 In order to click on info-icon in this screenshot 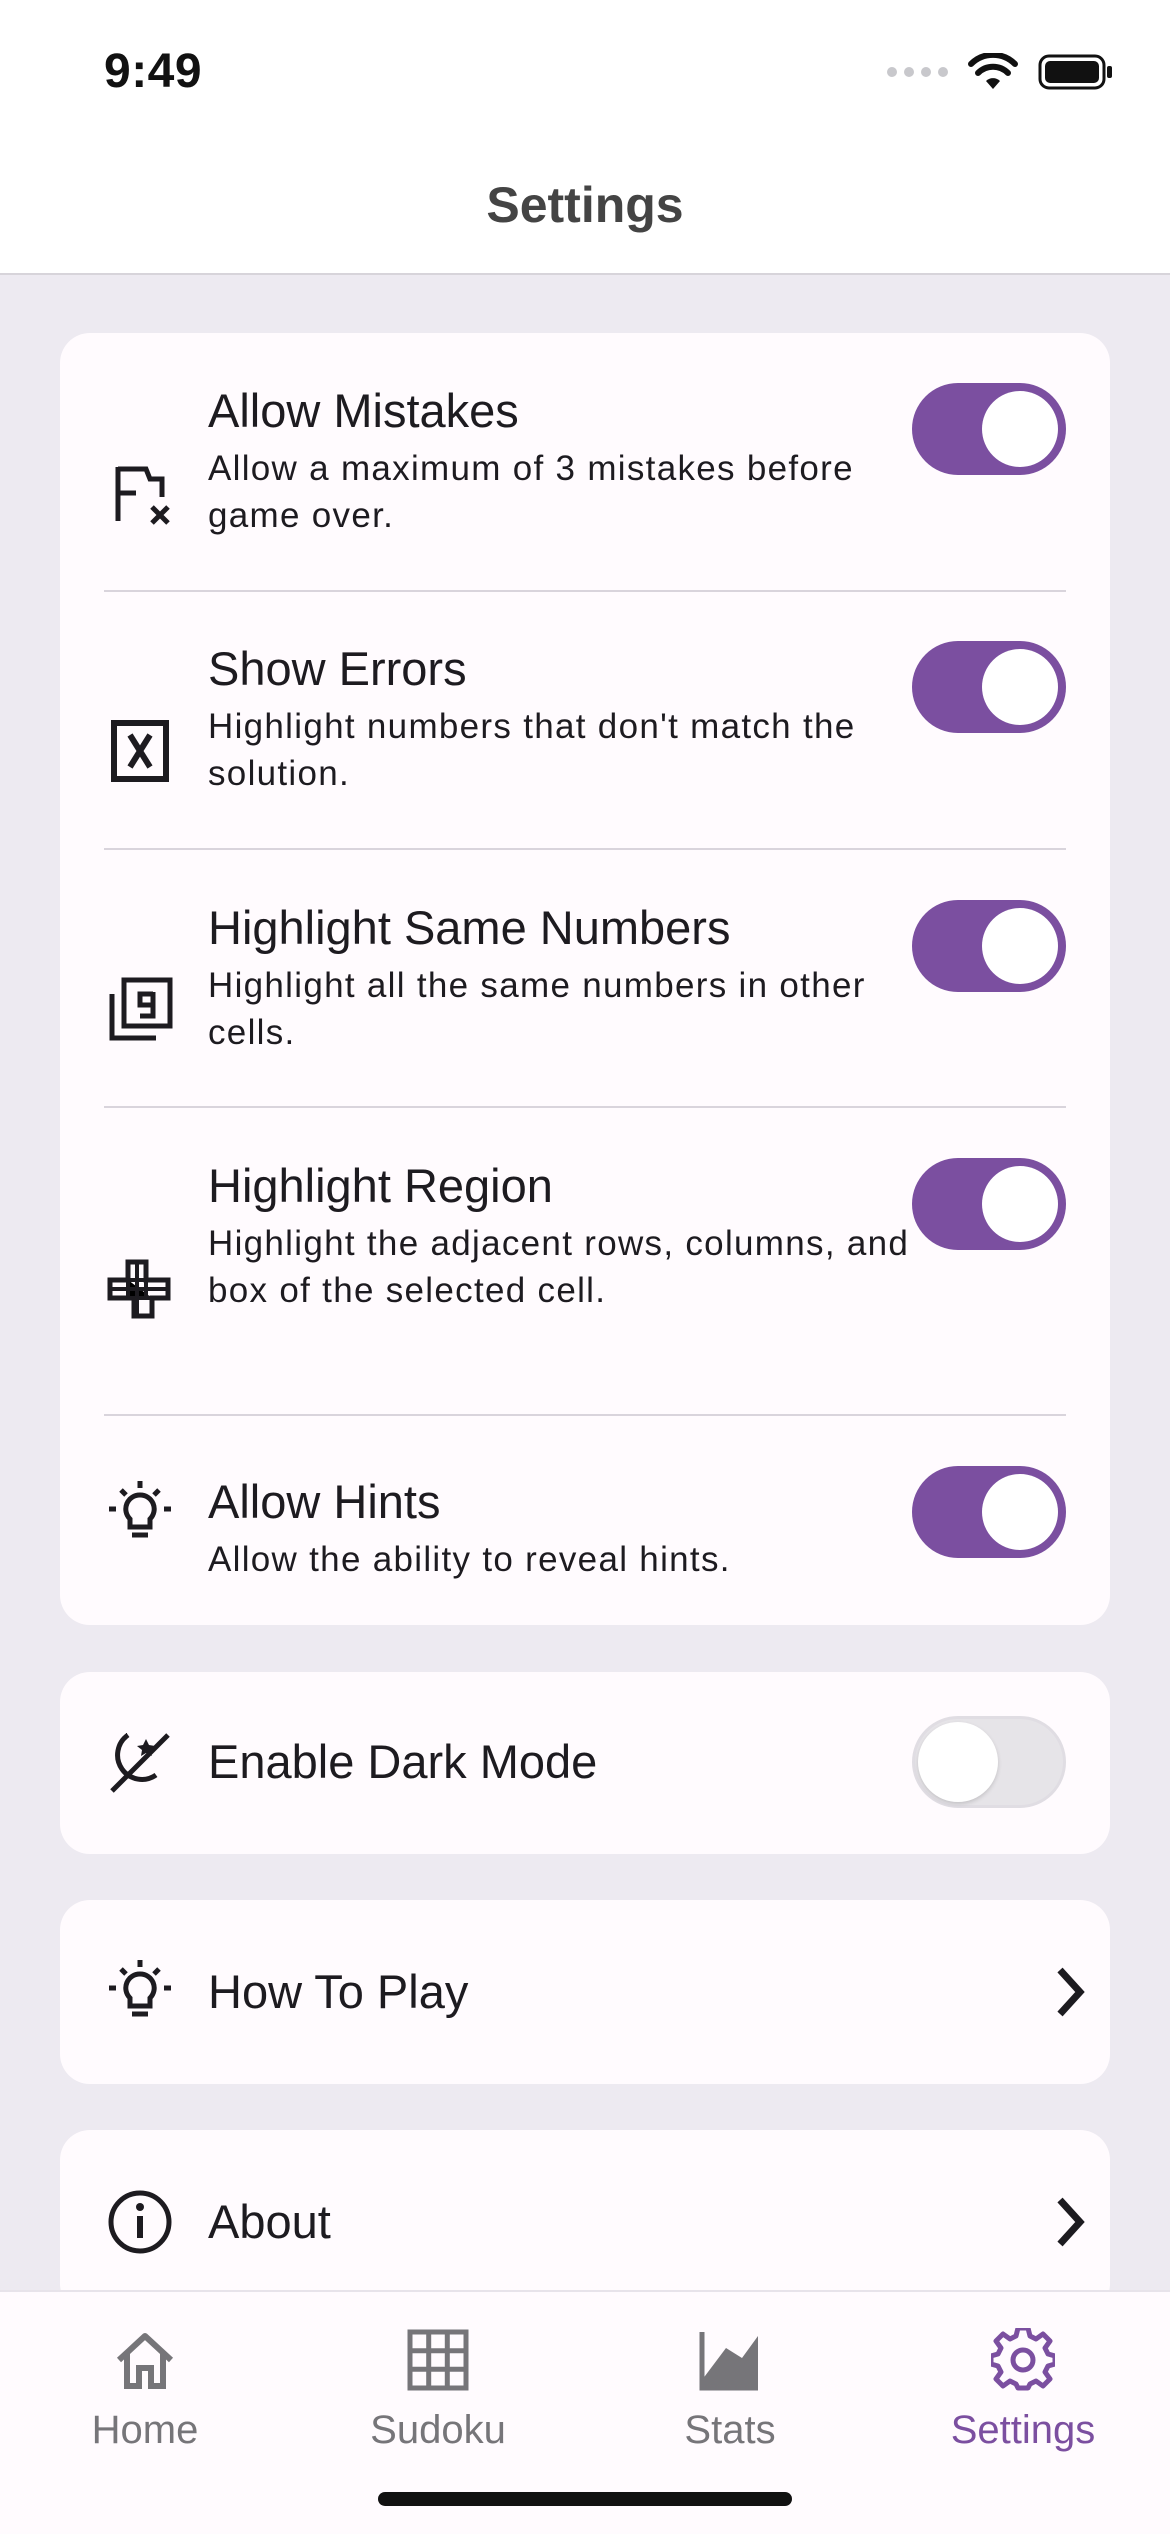, I will do `click(140, 2222)`.